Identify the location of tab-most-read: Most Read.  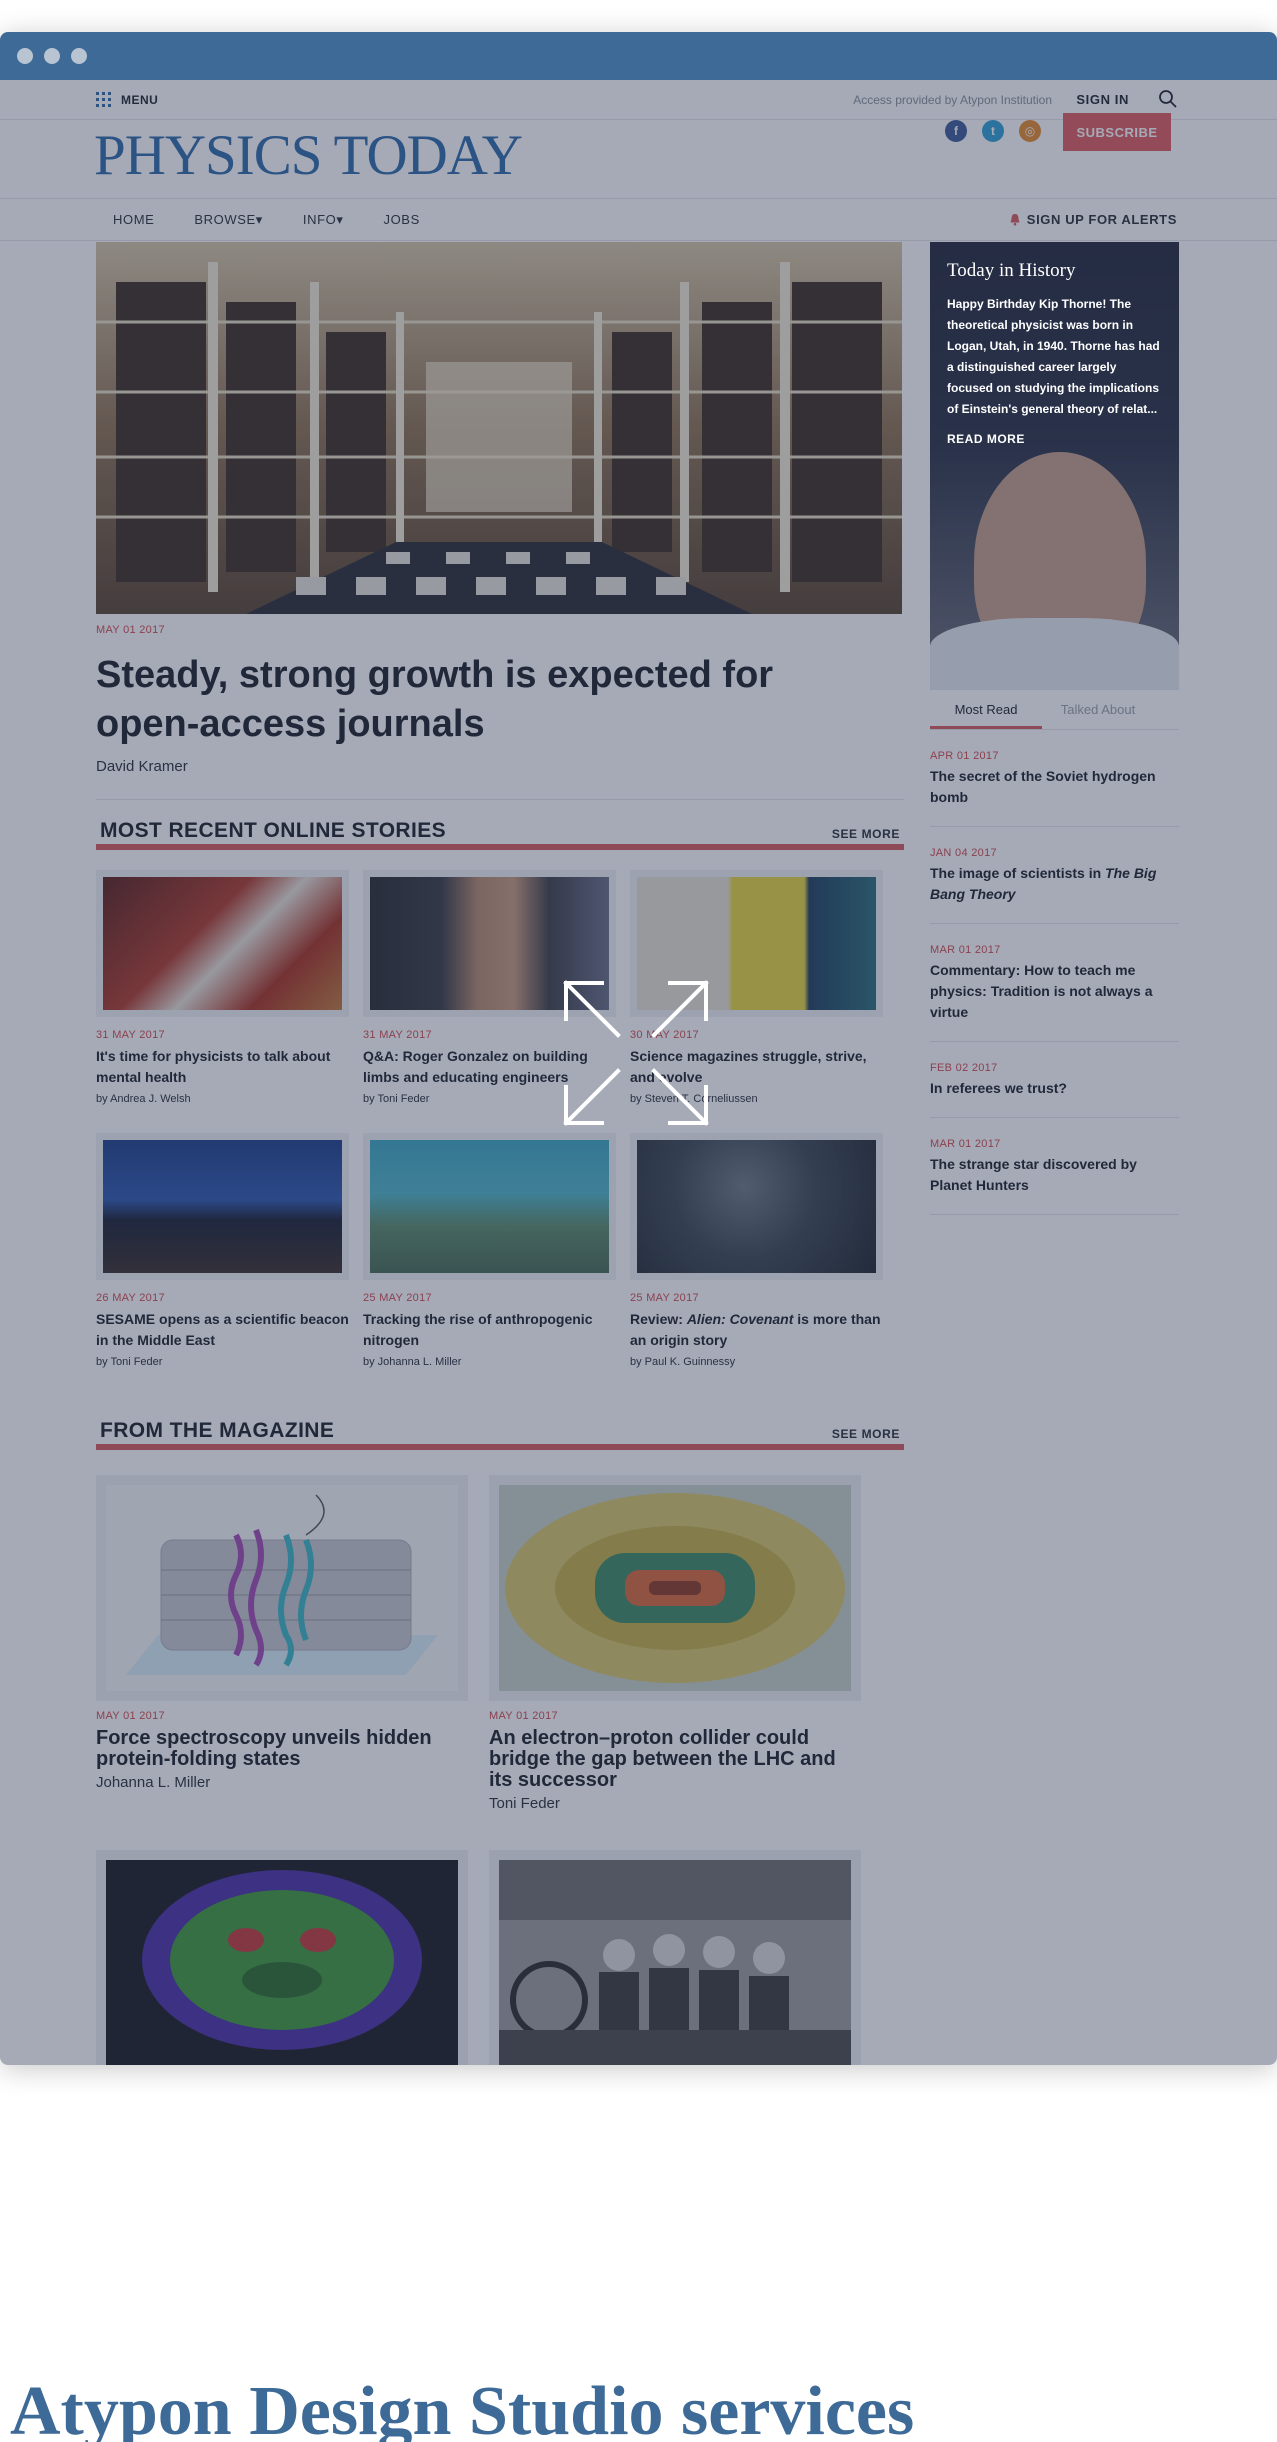
(986, 709).